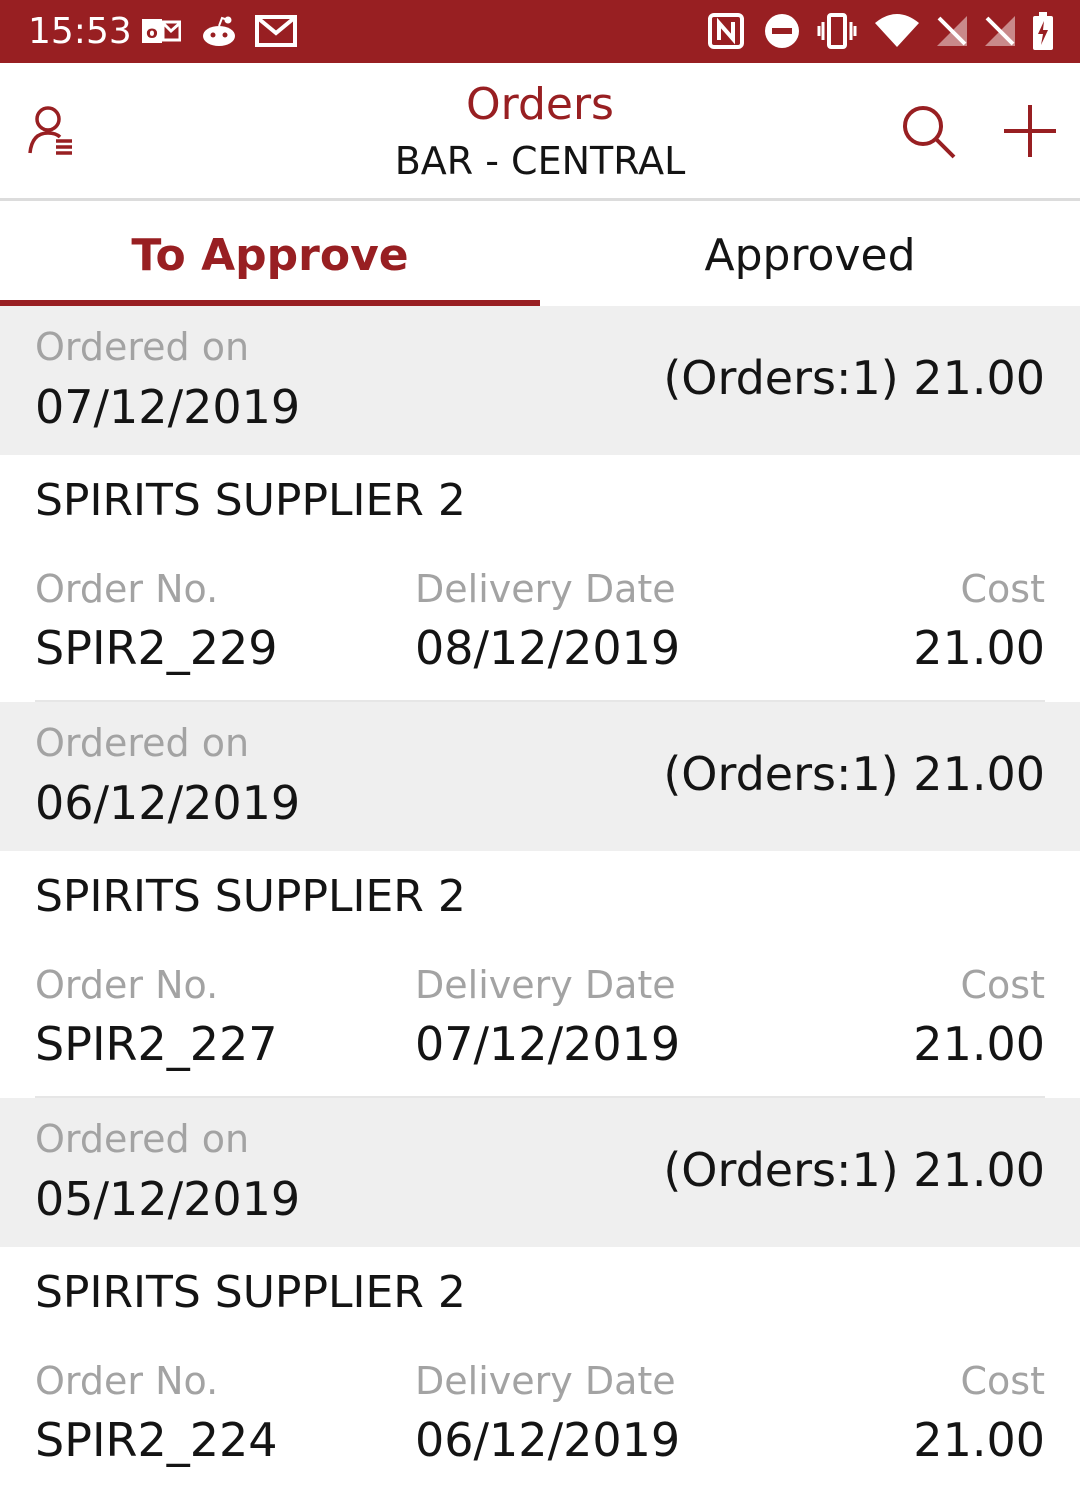 The image size is (1080, 1486). I want to click on tab-bar: To Approve Approved, so click(540, 255).